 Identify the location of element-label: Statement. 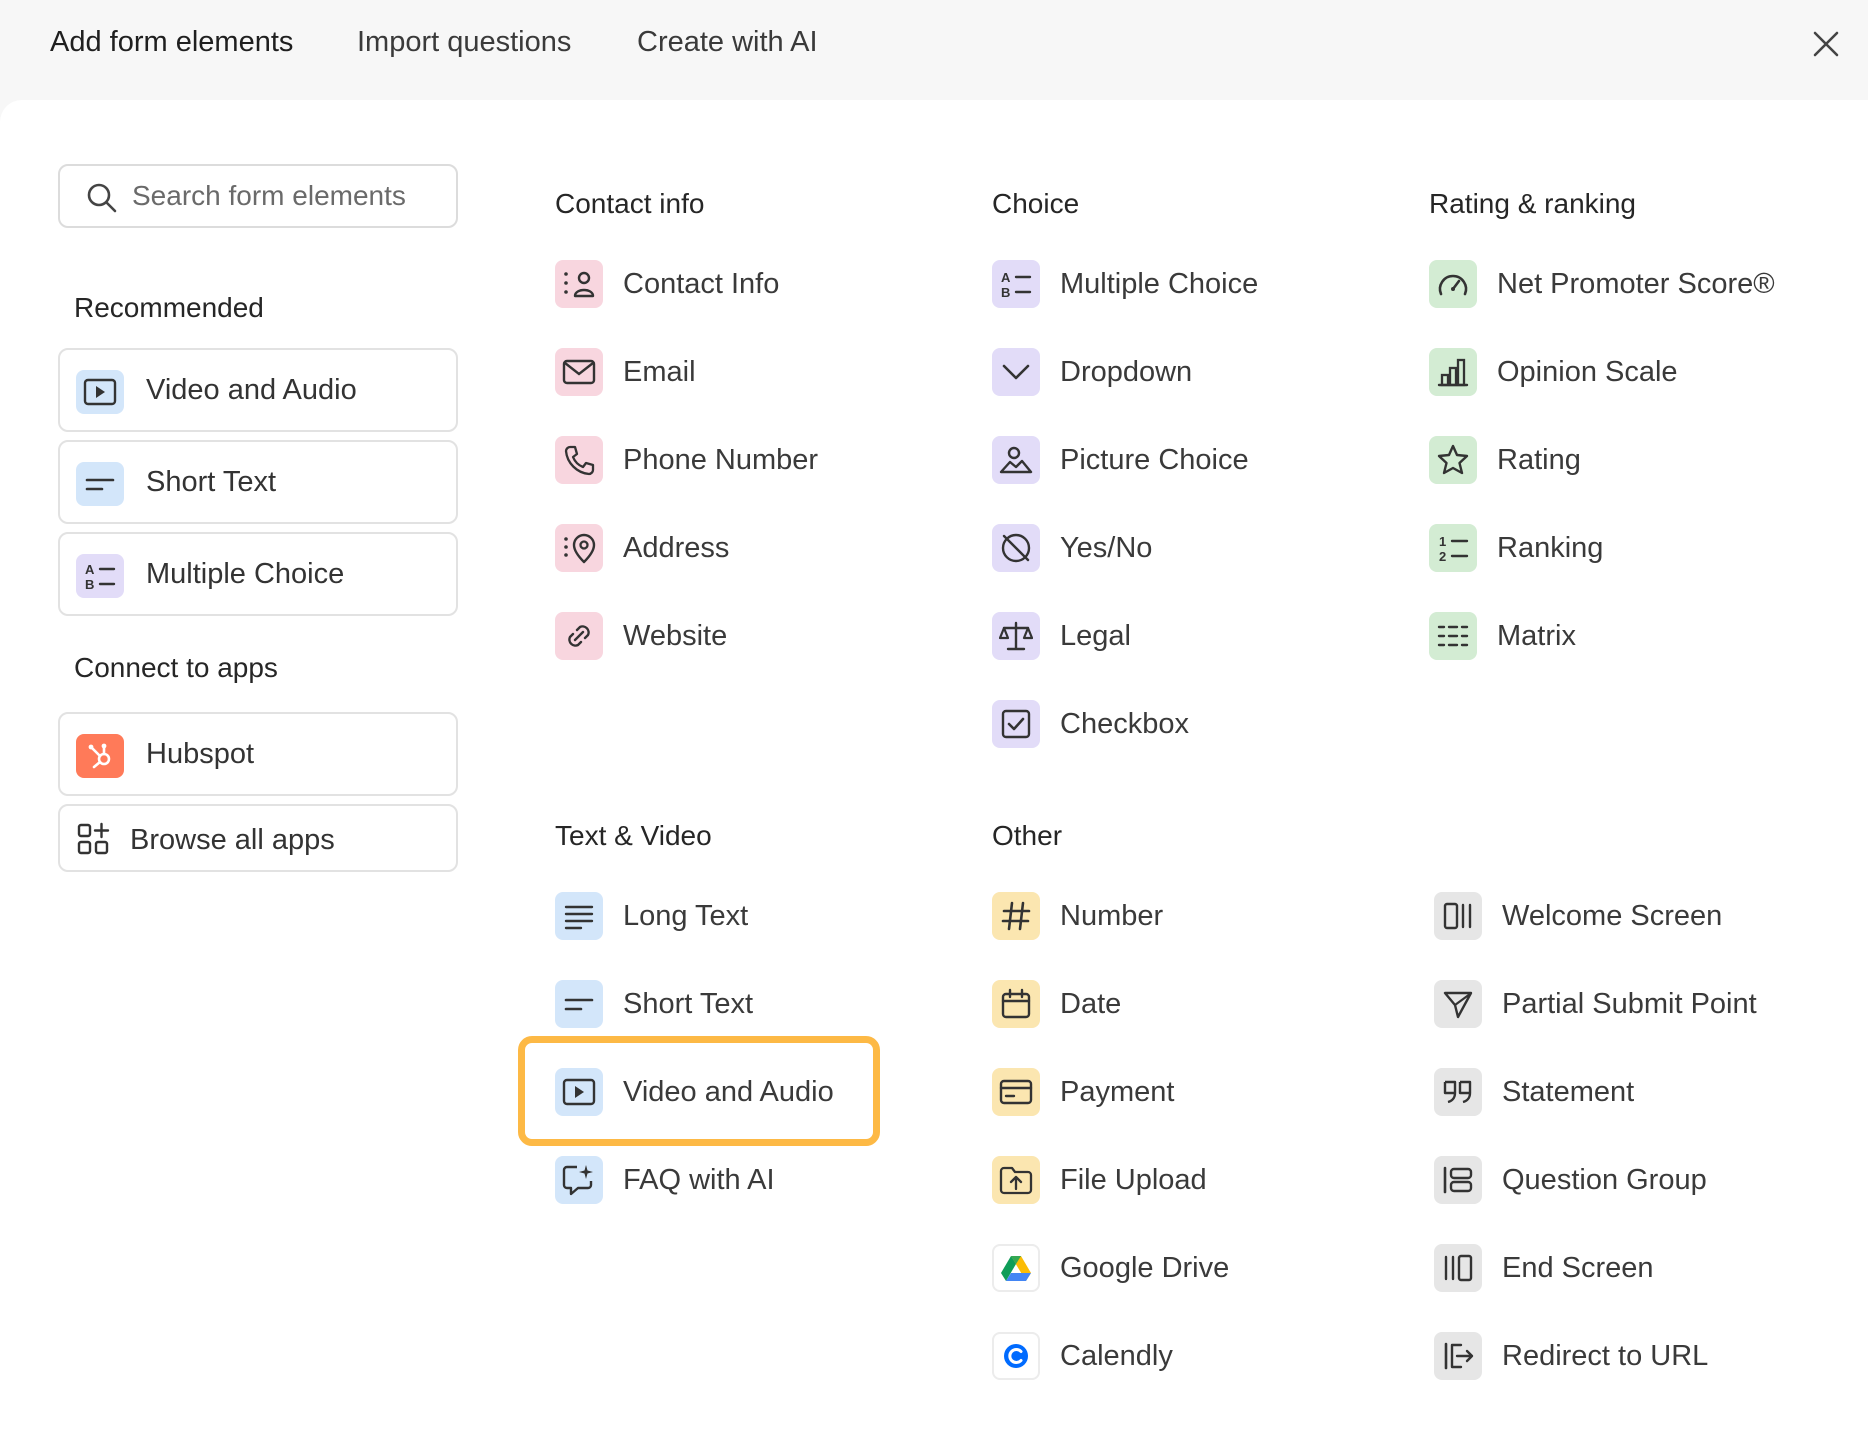
(1568, 1092).